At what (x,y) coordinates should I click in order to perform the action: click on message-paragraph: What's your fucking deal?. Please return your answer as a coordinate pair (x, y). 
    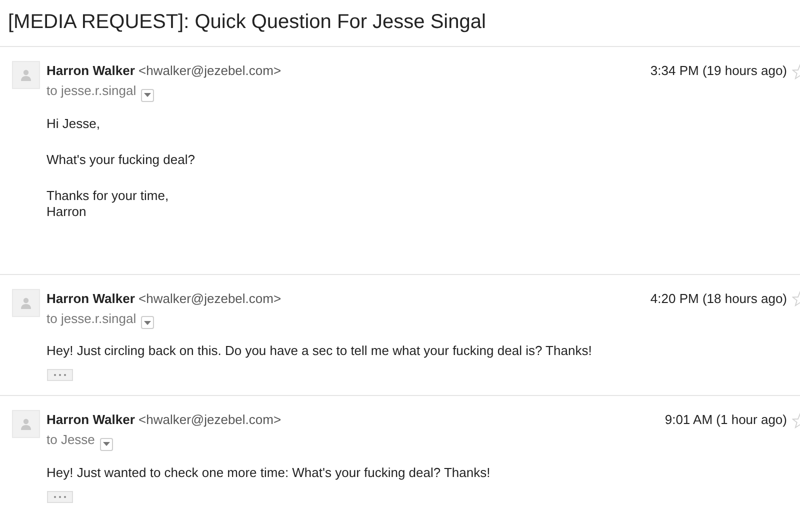
    Looking at the image, I should click on (121, 160).